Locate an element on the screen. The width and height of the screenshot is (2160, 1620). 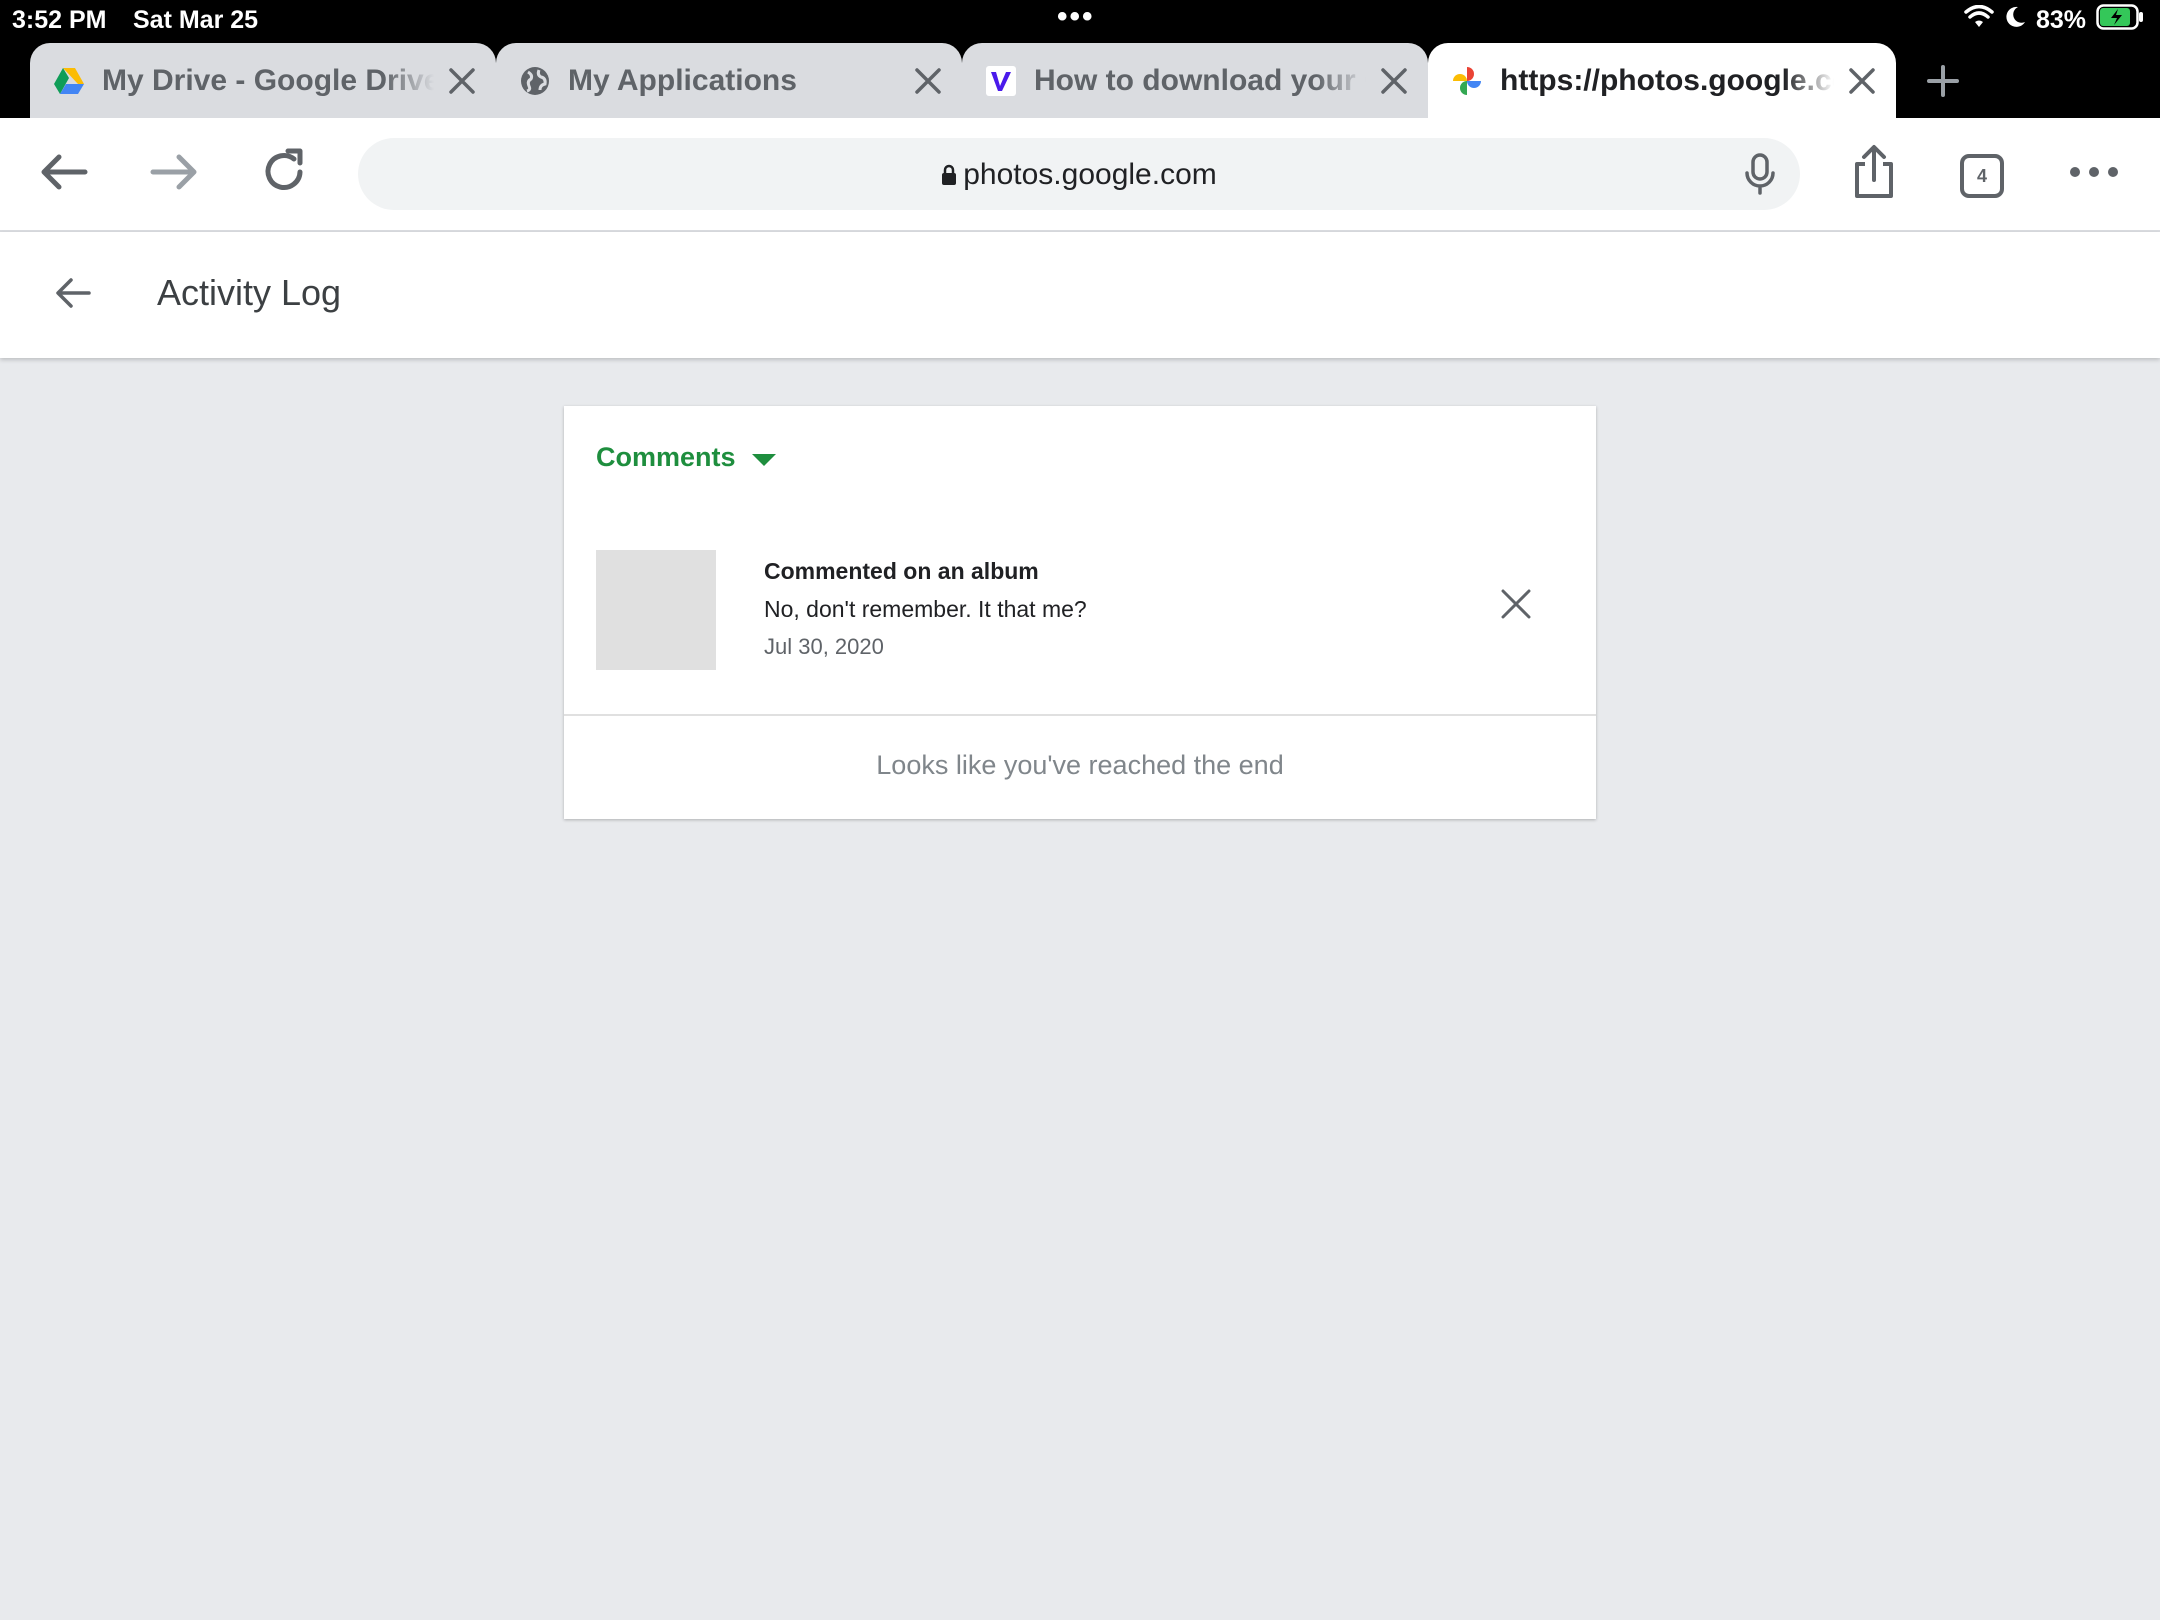
tab-switcher-button: 4 is located at coordinates (1982, 176).